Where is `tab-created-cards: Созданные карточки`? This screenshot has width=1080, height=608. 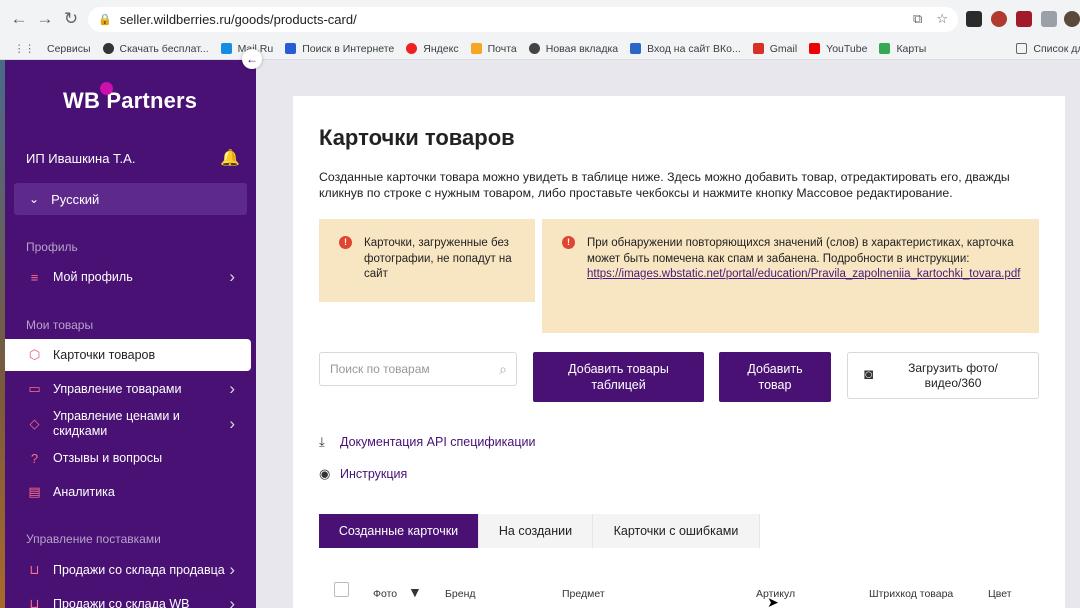 tab-created-cards: Созданные карточки is located at coordinates (399, 531).